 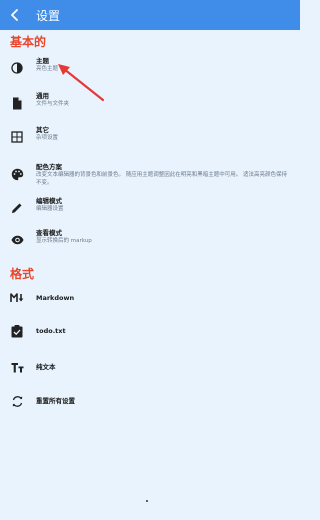 What do you see at coordinates (42, 130) in the screenshot?
I see `settings-item-label: 其它` at bounding box center [42, 130].